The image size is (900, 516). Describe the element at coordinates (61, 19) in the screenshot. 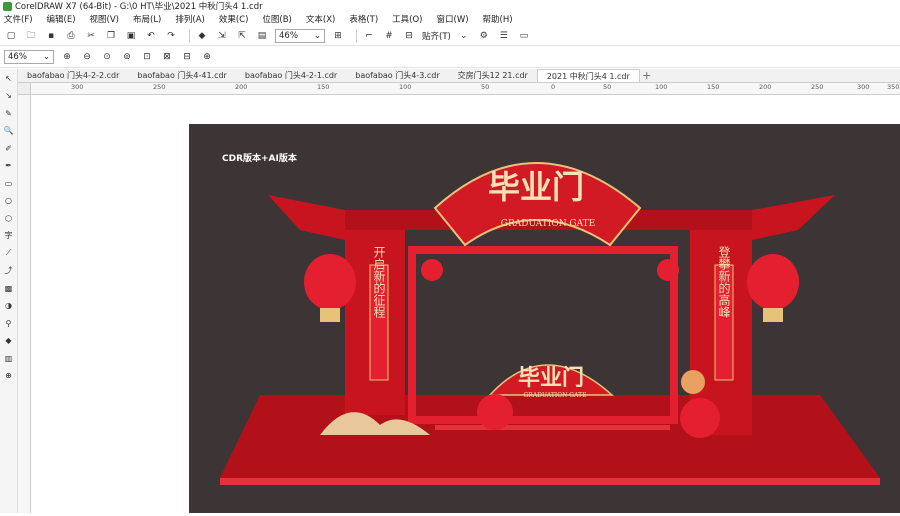

I see `menu-edit: 编辑(E)` at that location.